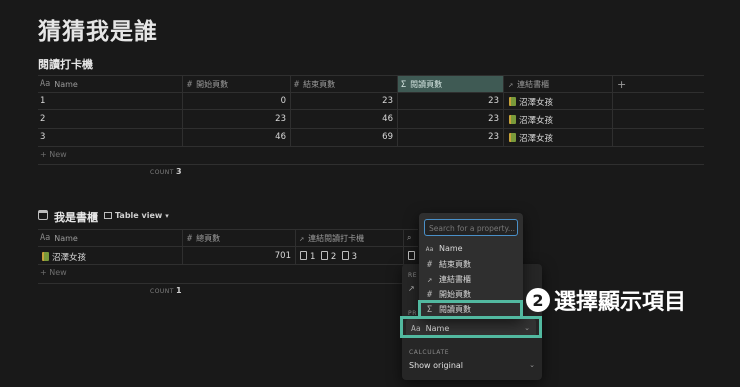 The height and width of the screenshot is (387, 740). I want to click on table-row-name: 1, so click(42, 101).